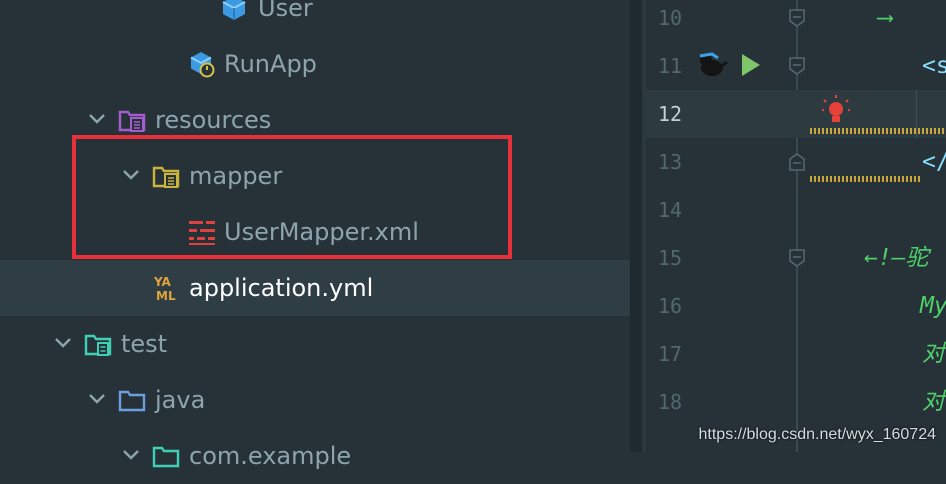  I want to click on line-number: 18, so click(670, 402).